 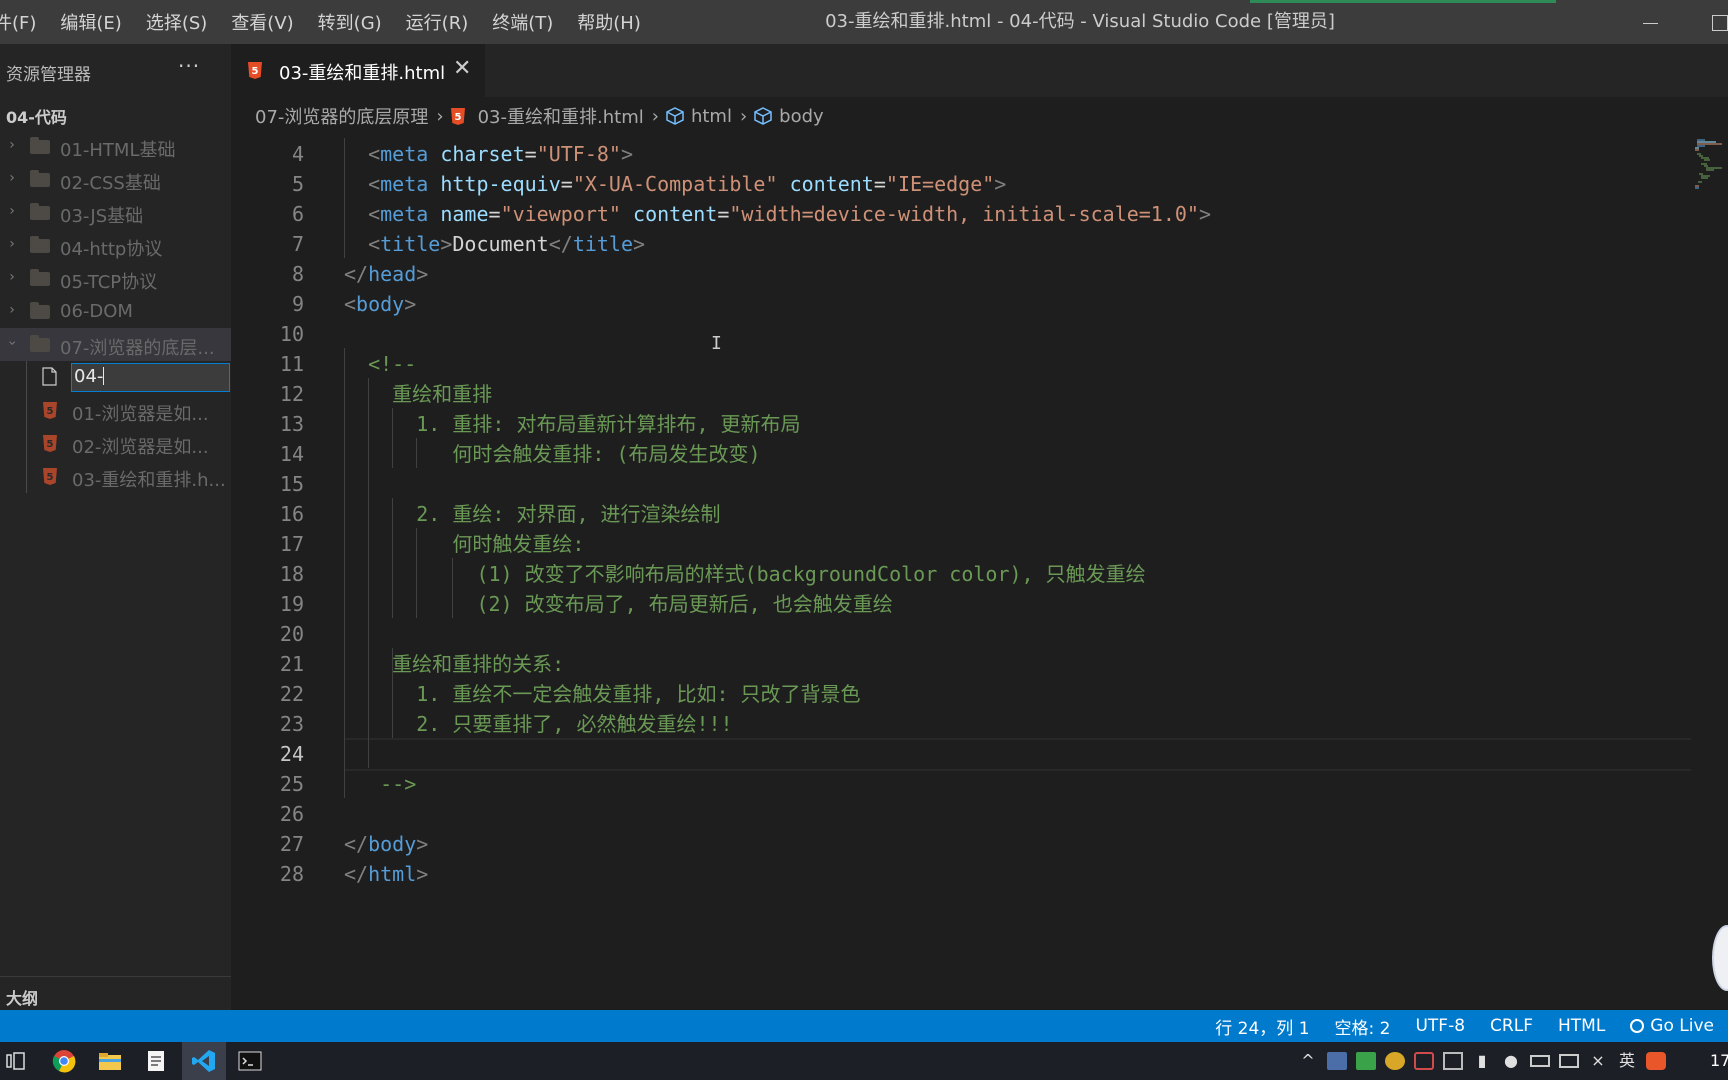 What do you see at coordinates (36, 116) in the screenshot?
I see `workspace-title: 04-代码` at bounding box center [36, 116].